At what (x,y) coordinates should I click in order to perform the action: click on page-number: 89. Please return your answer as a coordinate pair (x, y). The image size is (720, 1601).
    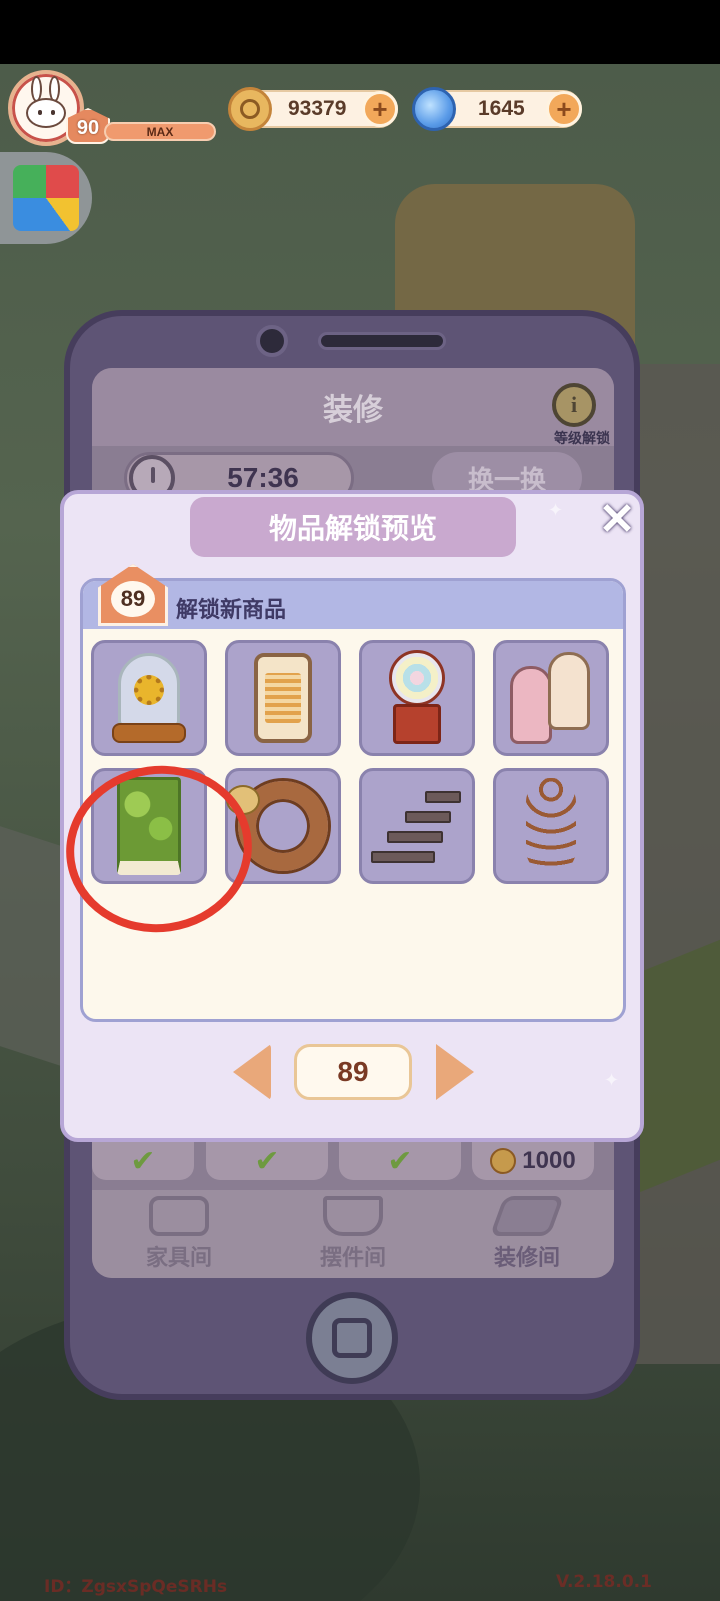
    Looking at the image, I should click on (353, 1071).